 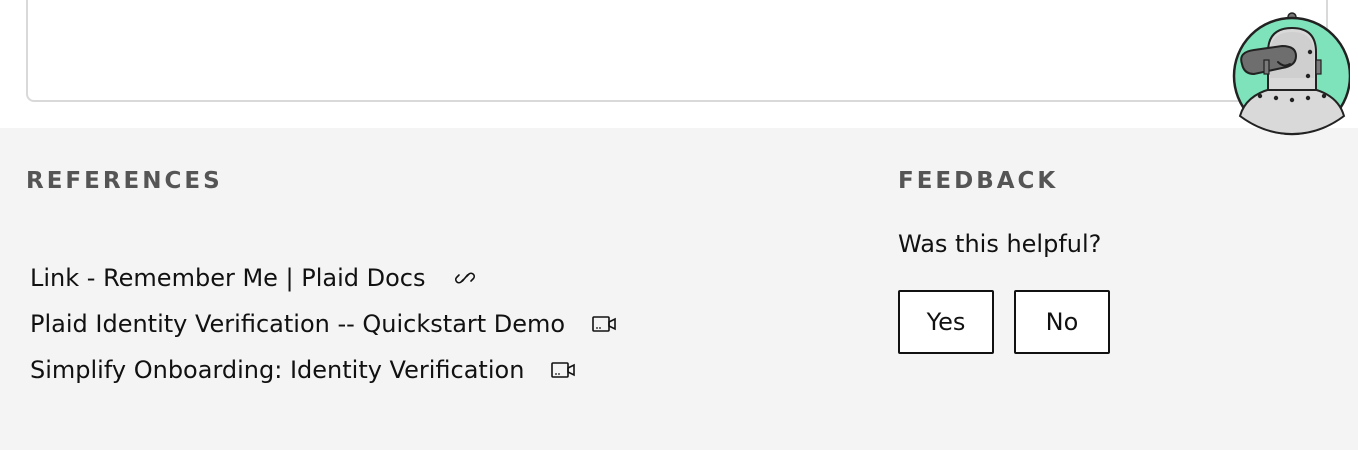 What do you see at coordinates (1000, 244) in the screenshot?
I see `feedback-question: Was this helpful?` at bounding box center [1000, 244].